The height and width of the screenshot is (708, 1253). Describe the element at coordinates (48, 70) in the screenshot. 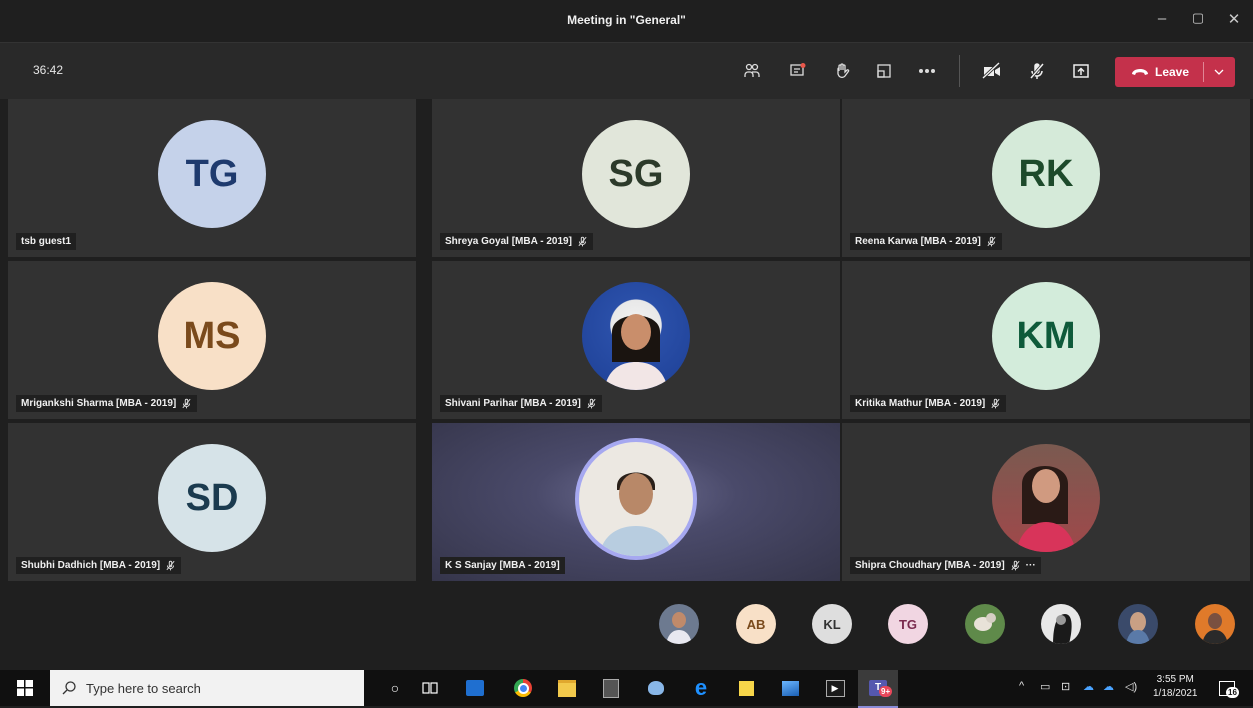

I see `meeting-timer: 36:42` at that location.